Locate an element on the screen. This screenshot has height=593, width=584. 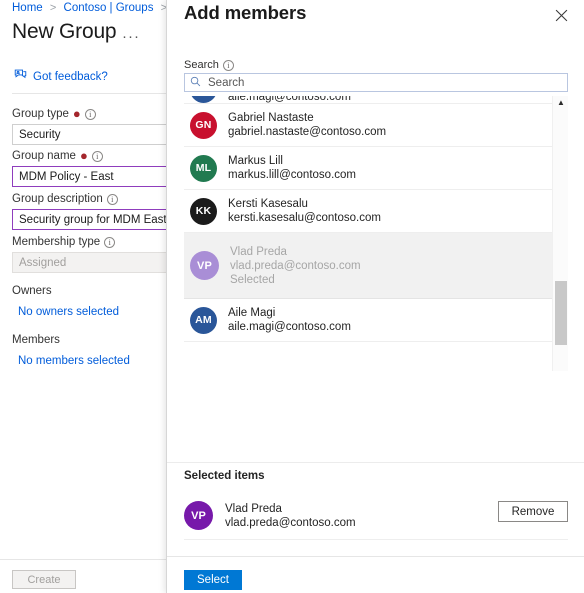
person-text: Vlad Preda vlad.preda@contoso.com Selected is located at coordinates (295, 266).